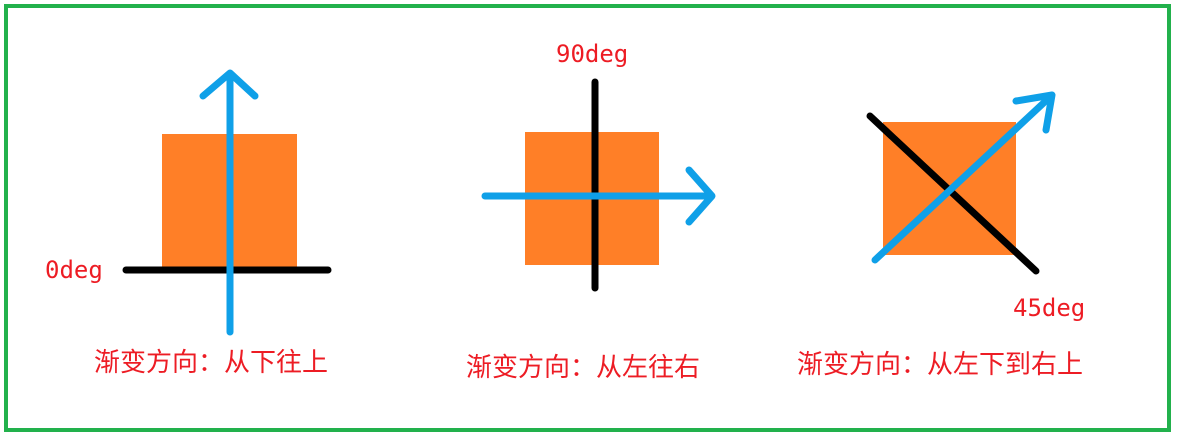 Image resolution: width=1179 pixels, height=440 pixels. Describe the element at coordinates (227, 202) in the screenshot. I see `panel-0deg` at that location.